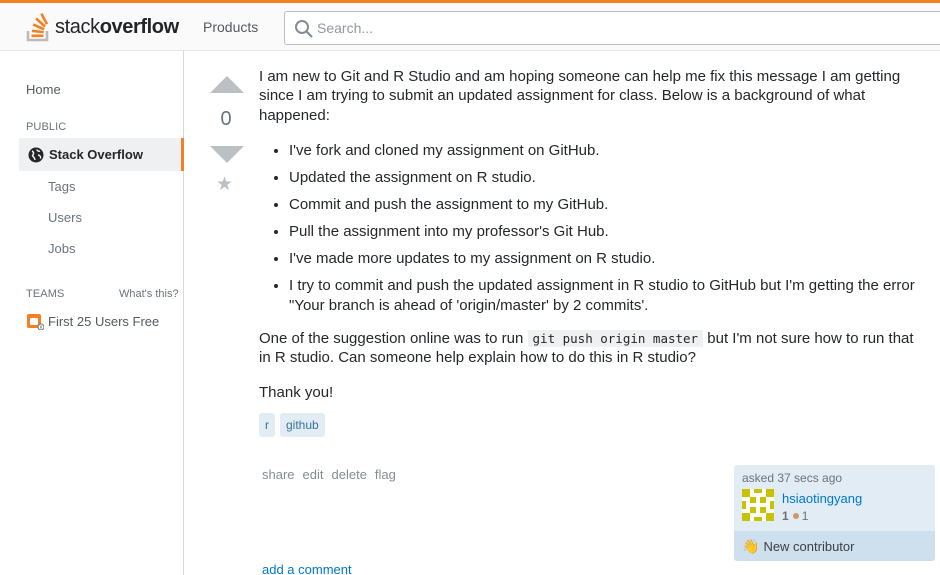 This screenshot has width=940, height=575. I want to click on tag-list: r github, so click(292, 425).